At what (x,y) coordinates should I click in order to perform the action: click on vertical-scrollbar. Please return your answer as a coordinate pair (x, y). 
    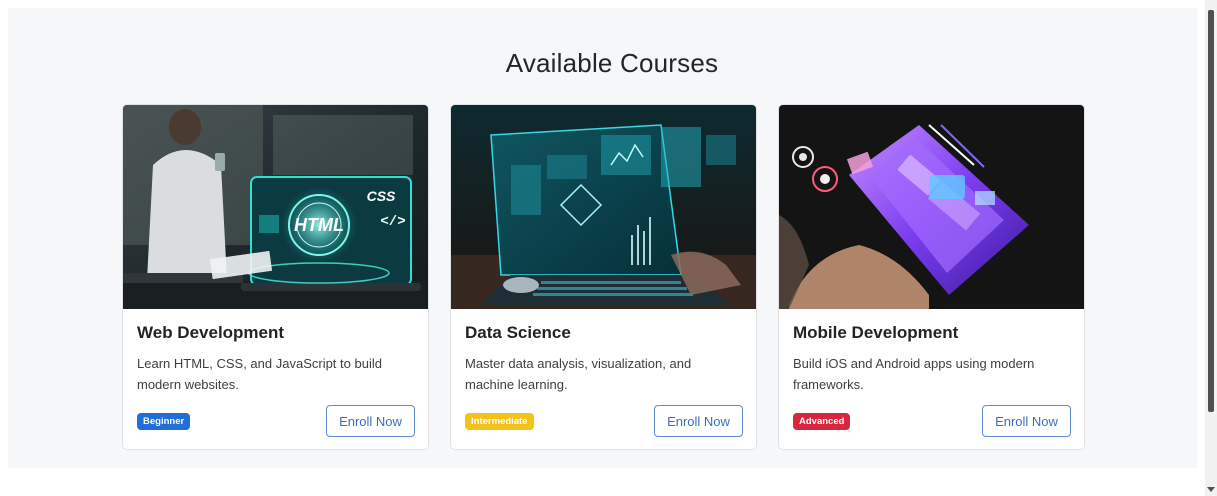
    Looking at the image, I should click on (1211, 248).